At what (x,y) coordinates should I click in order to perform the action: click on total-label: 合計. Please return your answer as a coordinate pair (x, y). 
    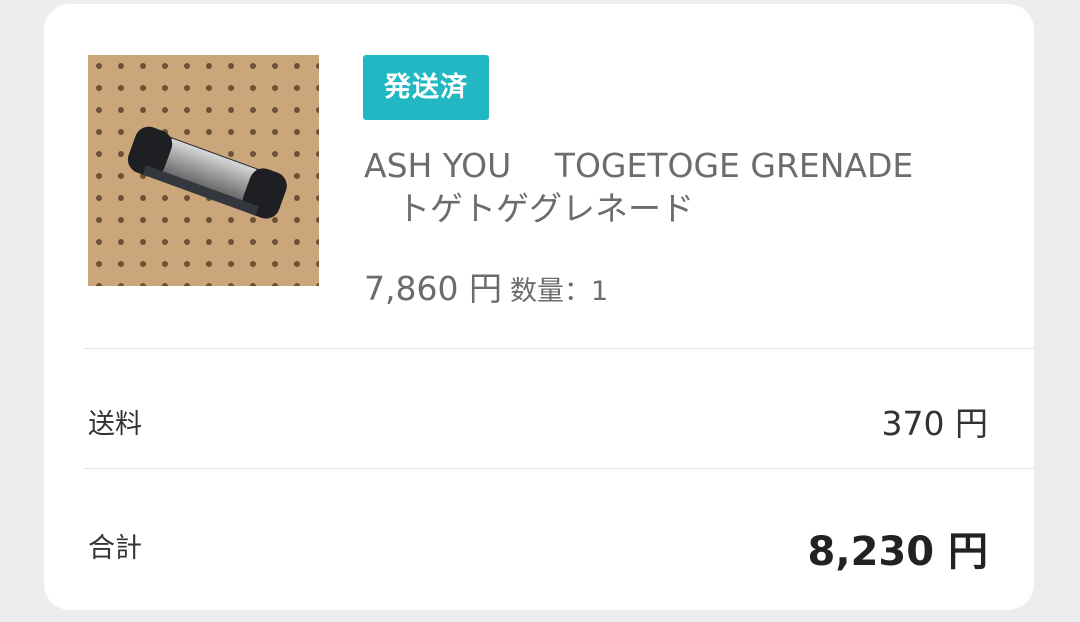
    Looking at the image, I should click on (115, 548).